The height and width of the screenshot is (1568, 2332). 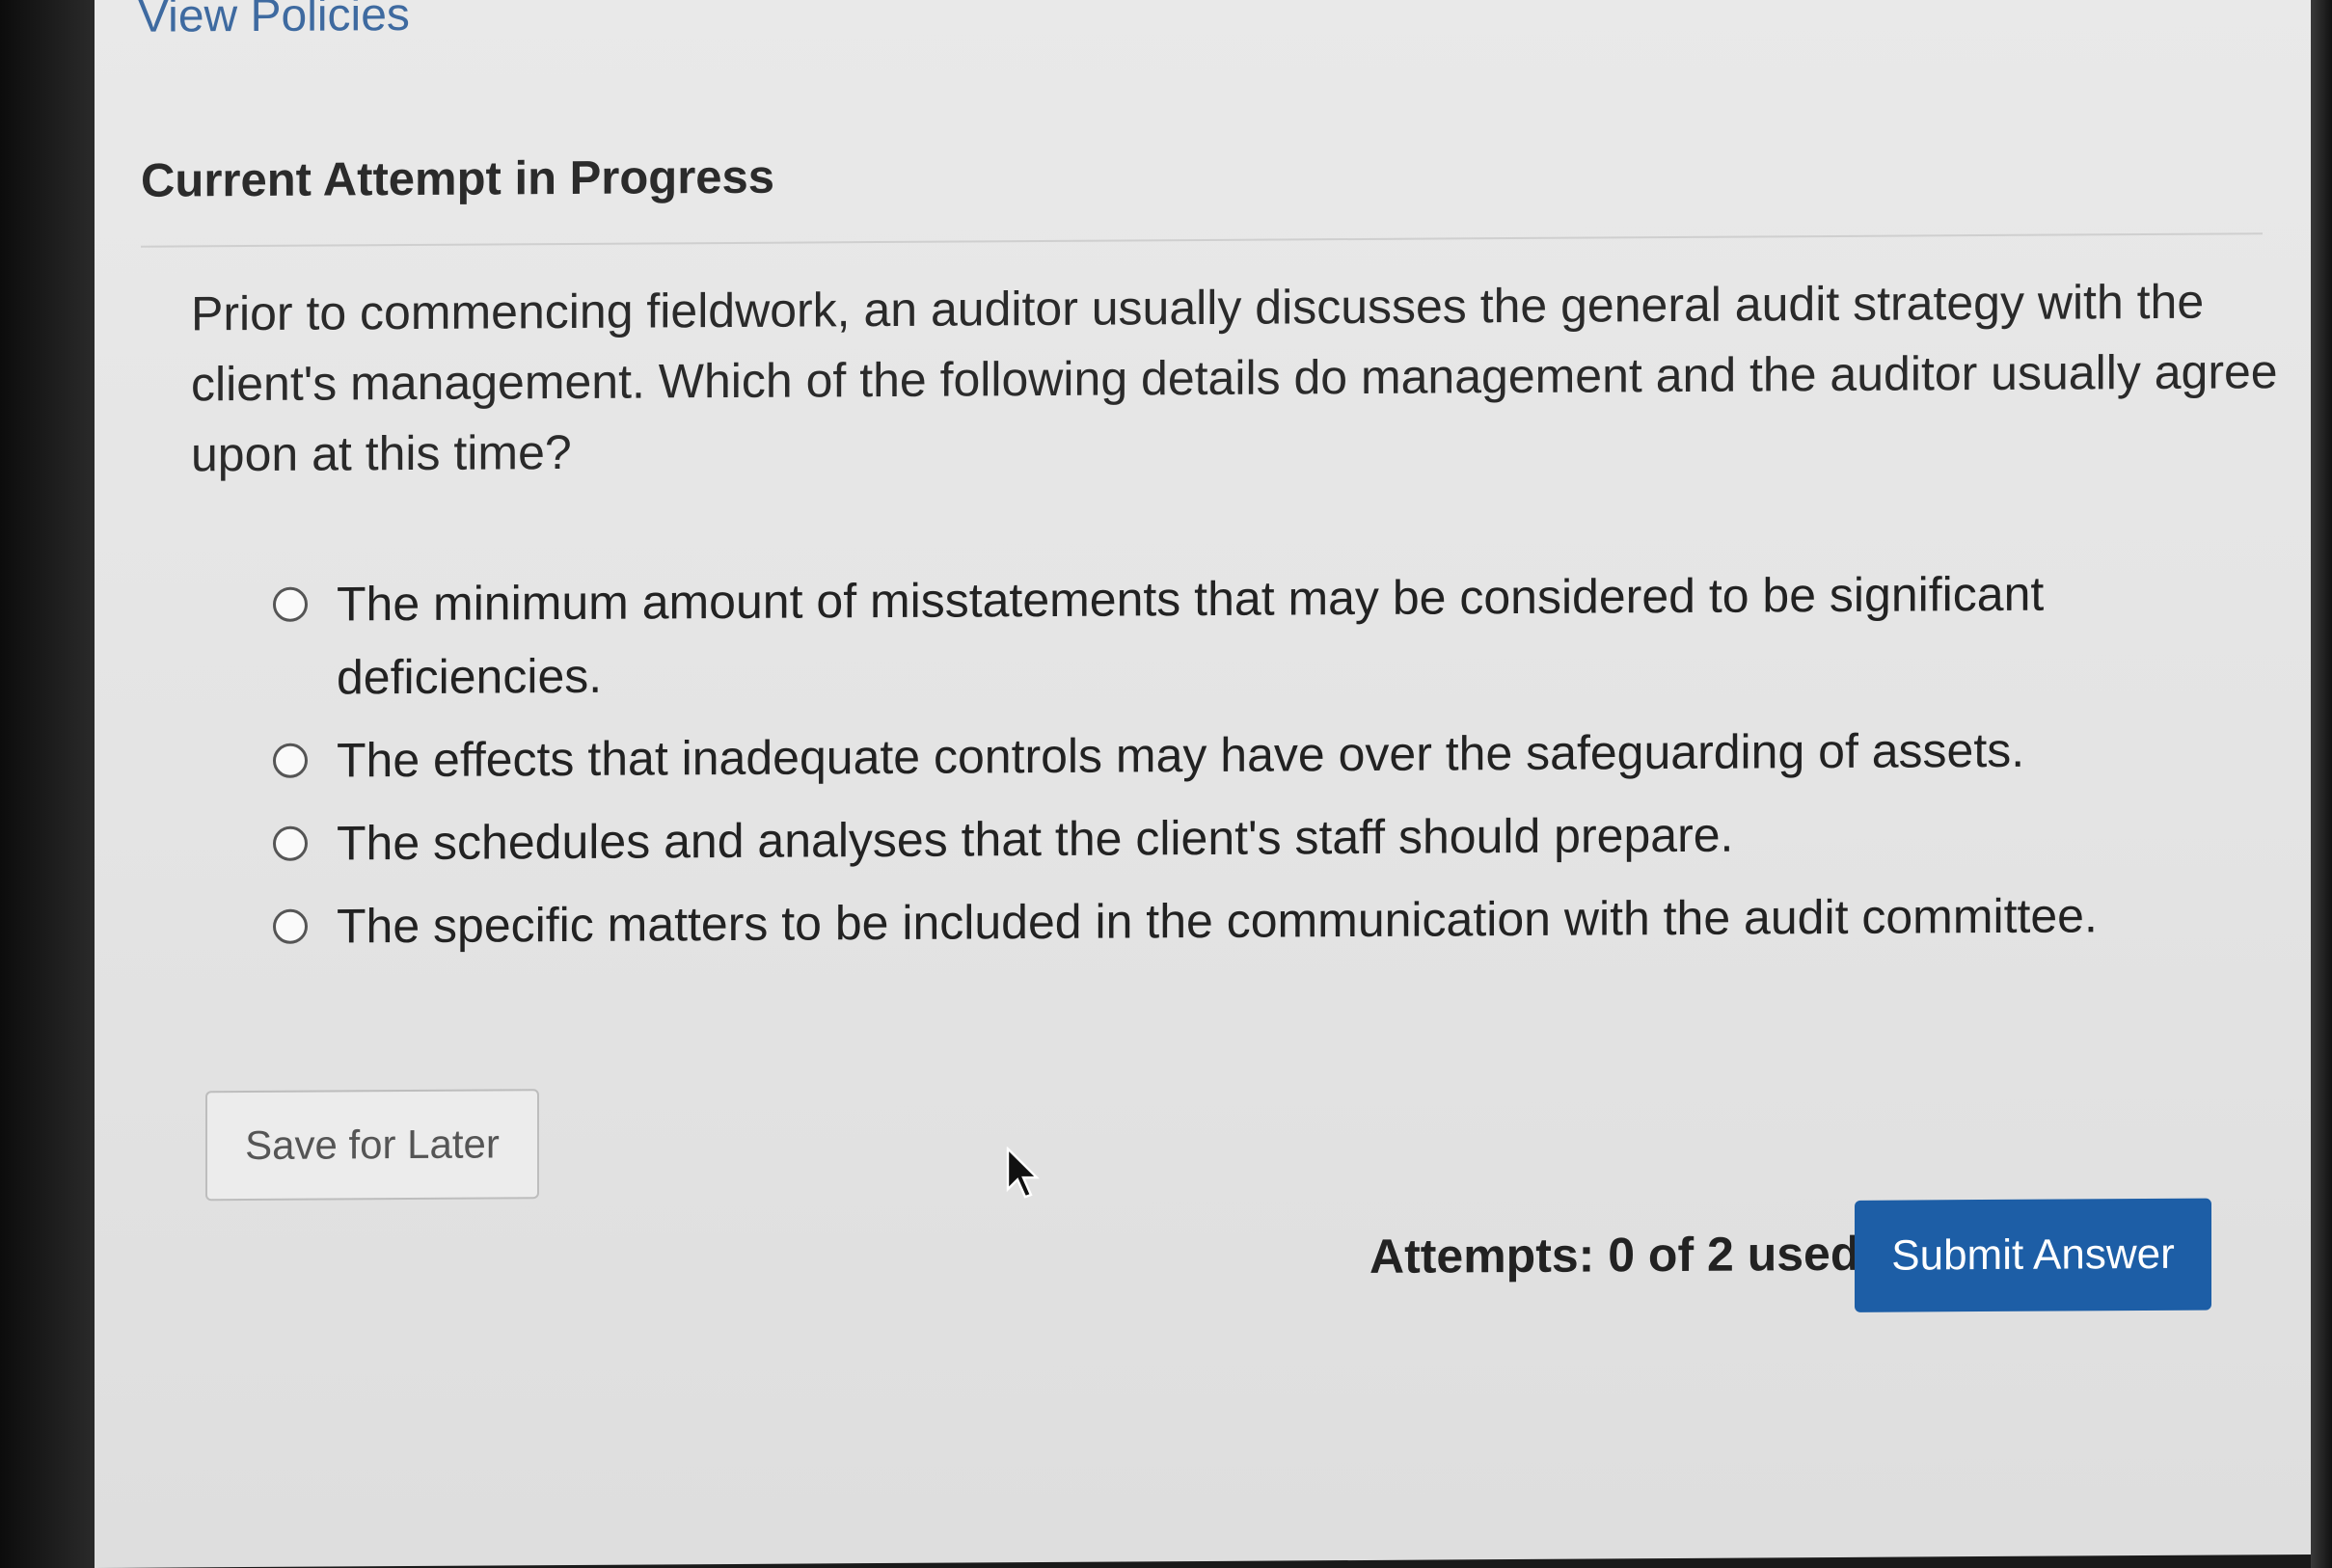 I want to click on submit-answer-button: Submit Answer, so click(x=2033, y=1255).